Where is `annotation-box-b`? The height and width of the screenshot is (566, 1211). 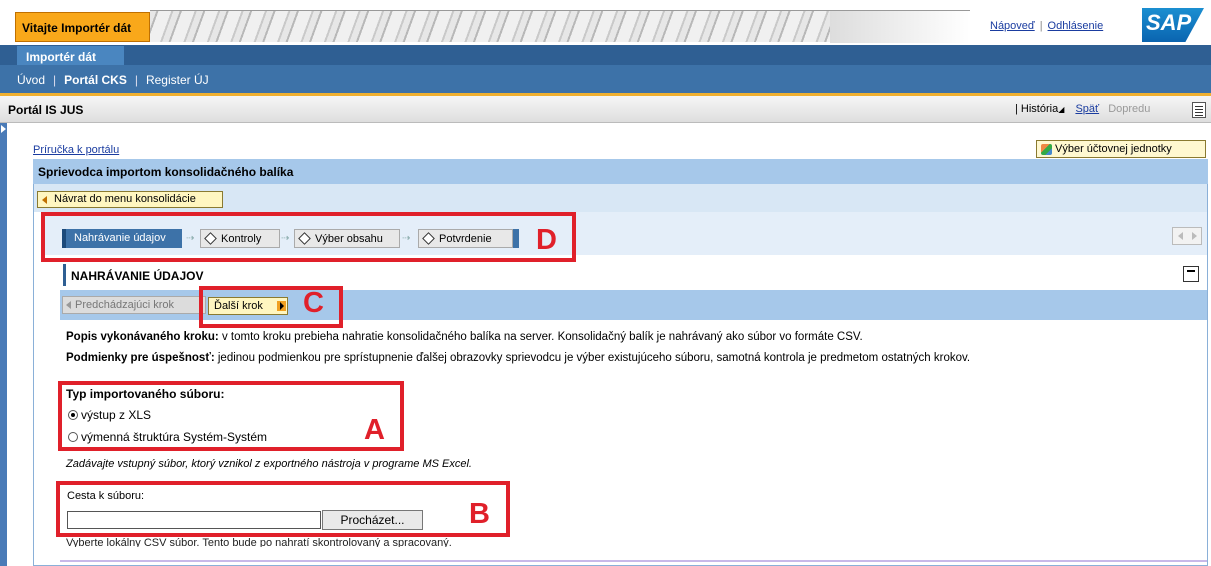 annotation-box-b is located at coordinates (283, 509).